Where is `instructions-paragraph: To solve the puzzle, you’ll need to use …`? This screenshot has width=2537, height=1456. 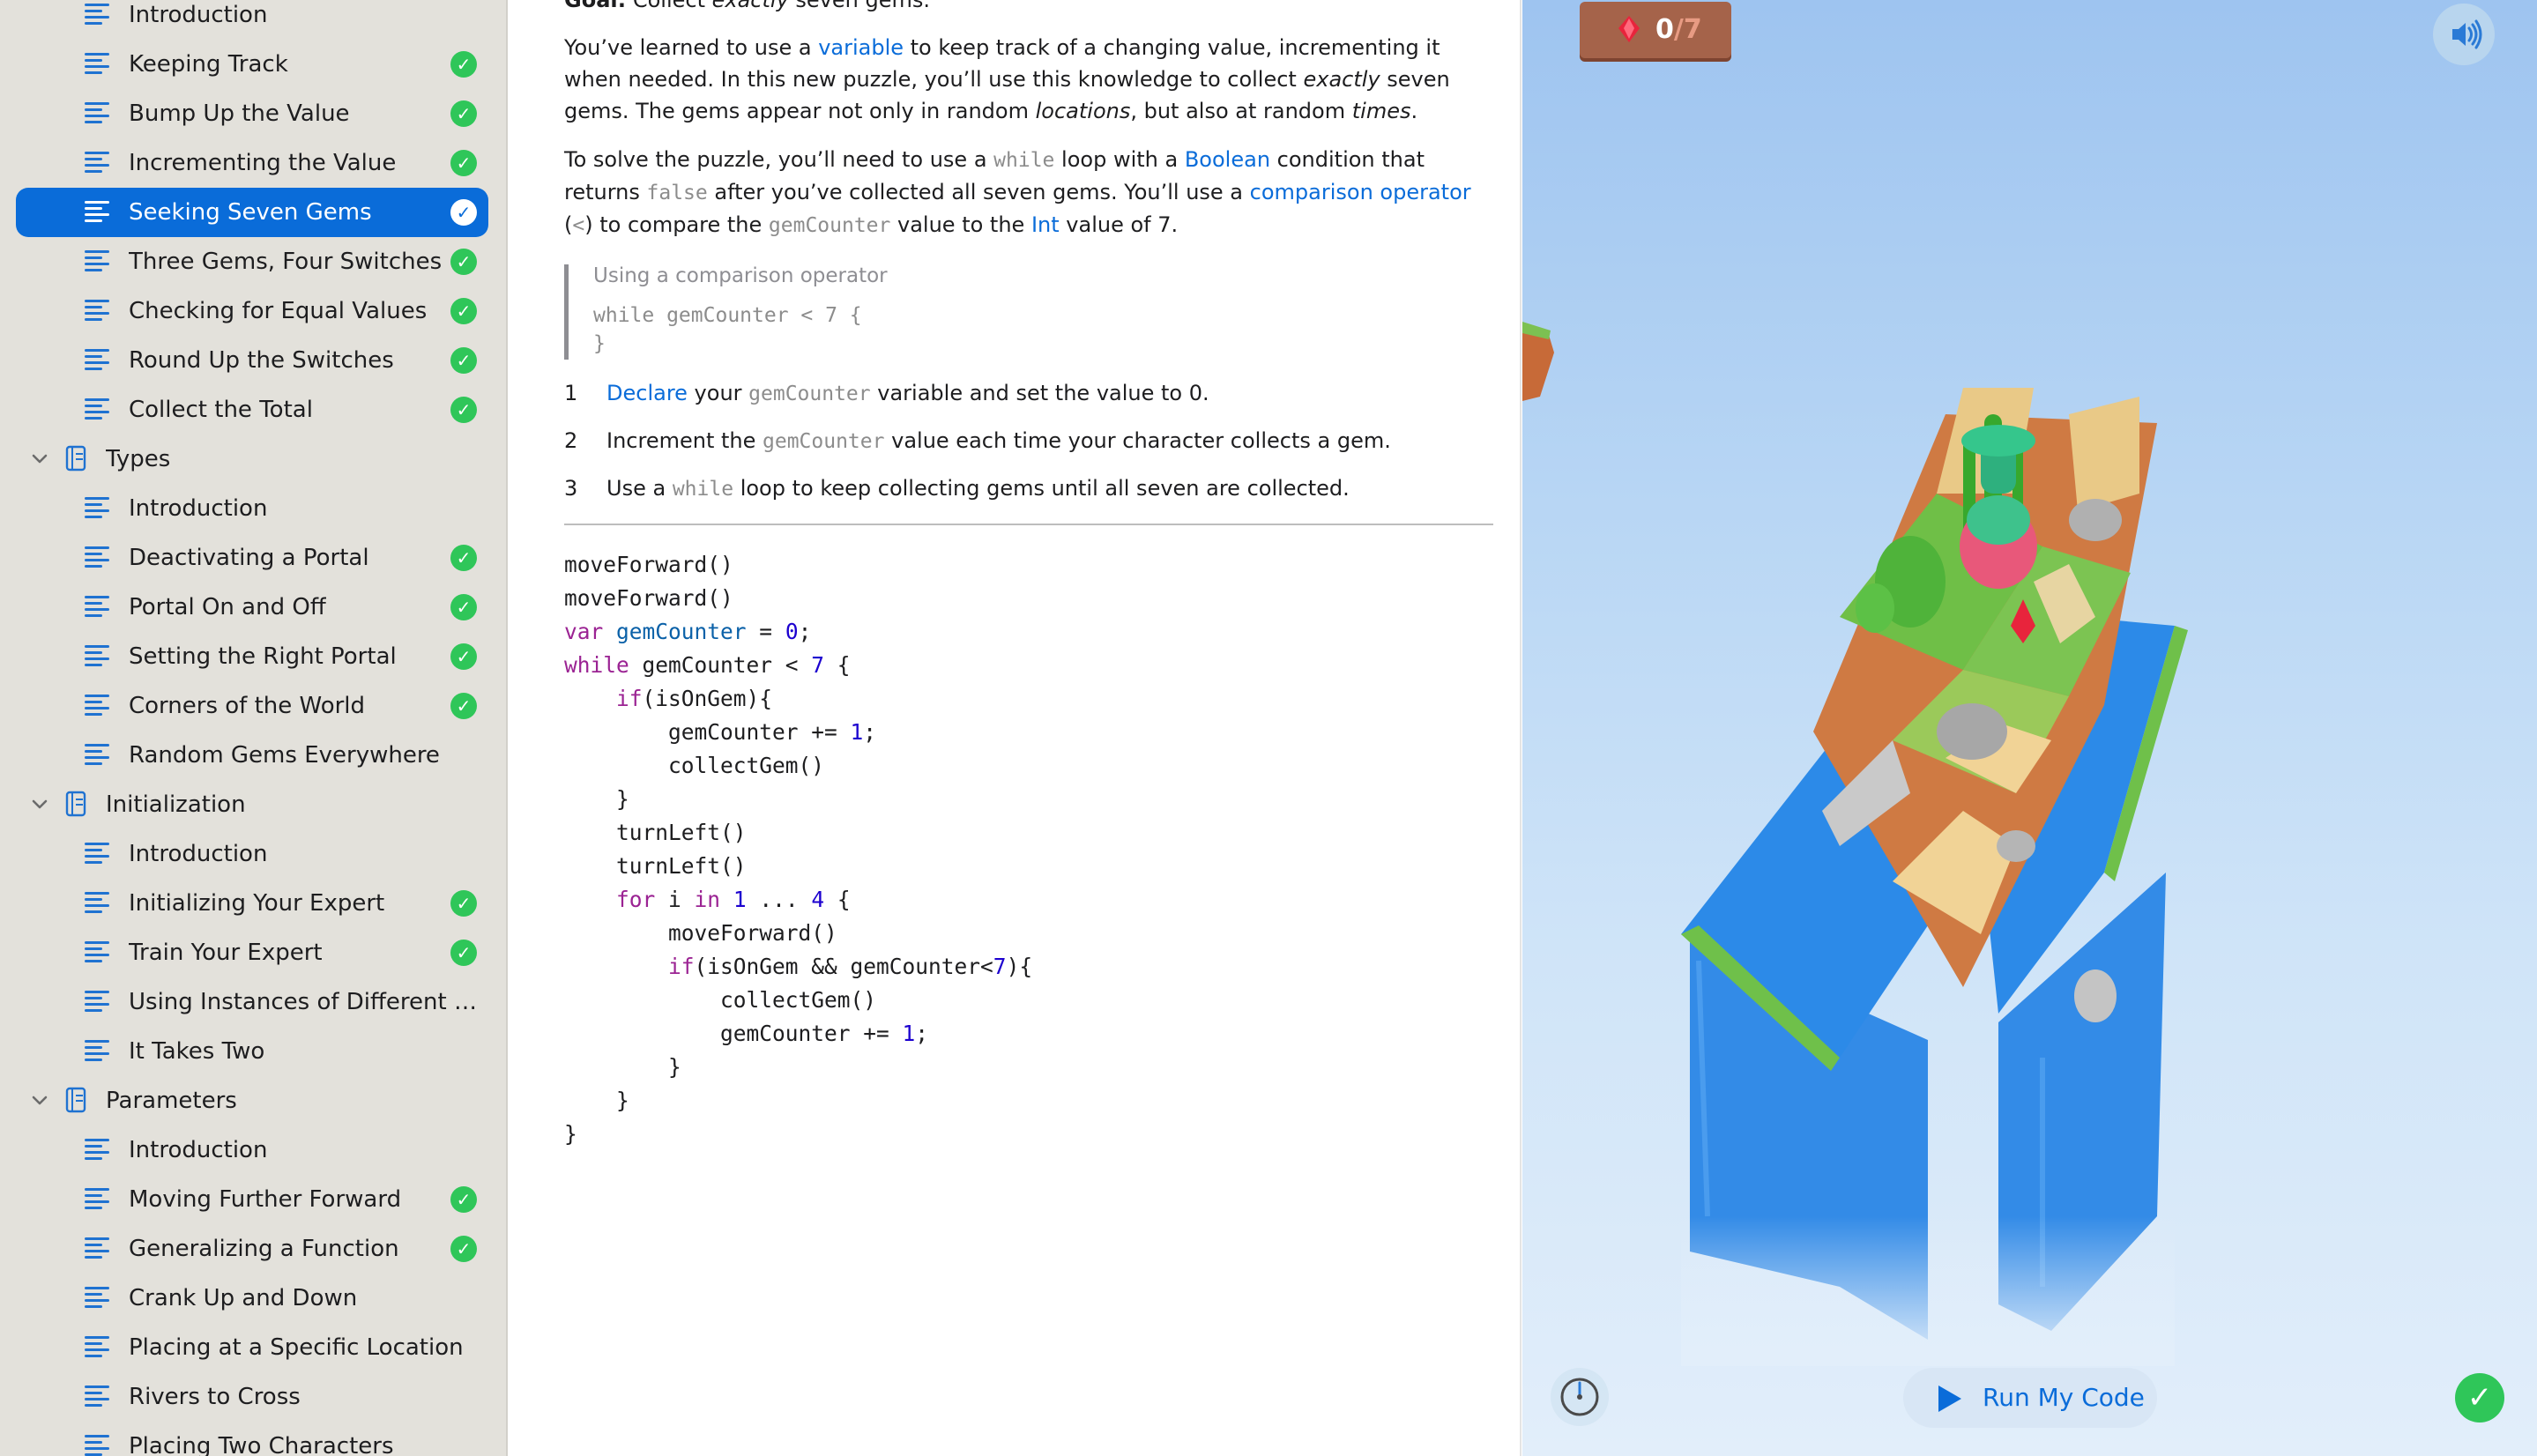
instructions-paragraph: To solve the puzzle, you’ll need to use … is located at coordinates (1017, 192).